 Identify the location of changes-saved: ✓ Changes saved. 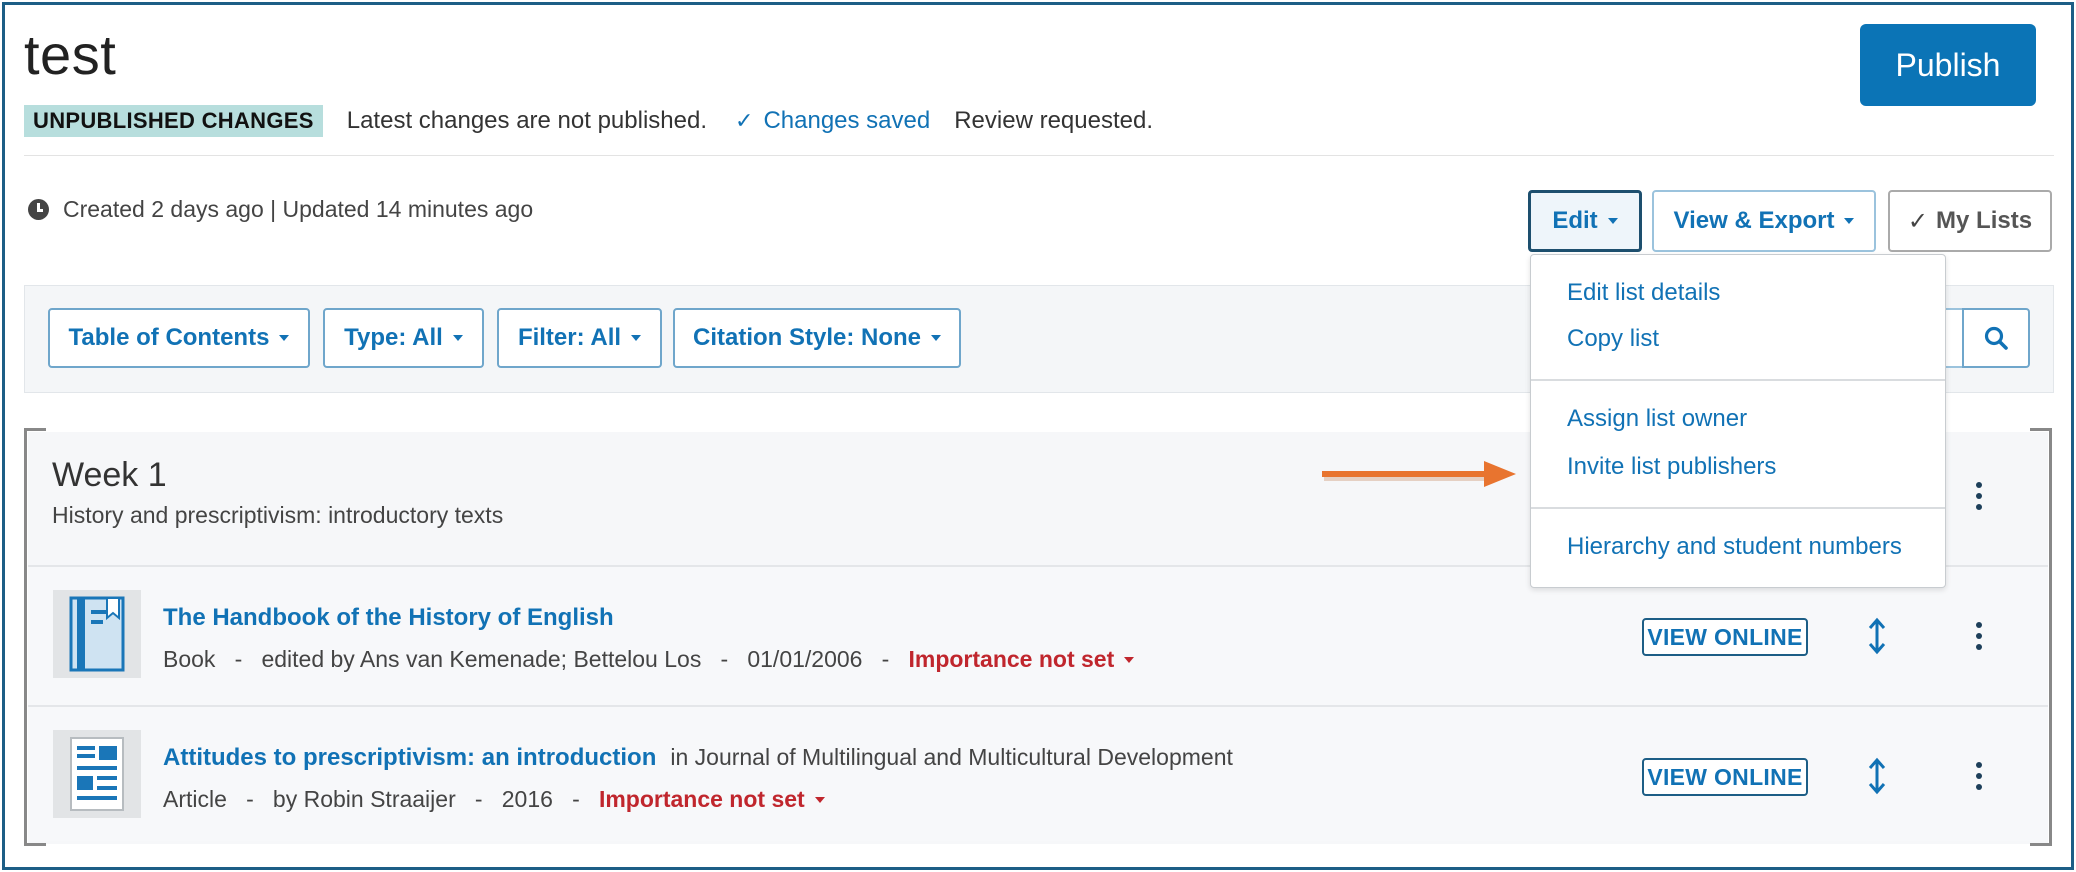
(832, 121).